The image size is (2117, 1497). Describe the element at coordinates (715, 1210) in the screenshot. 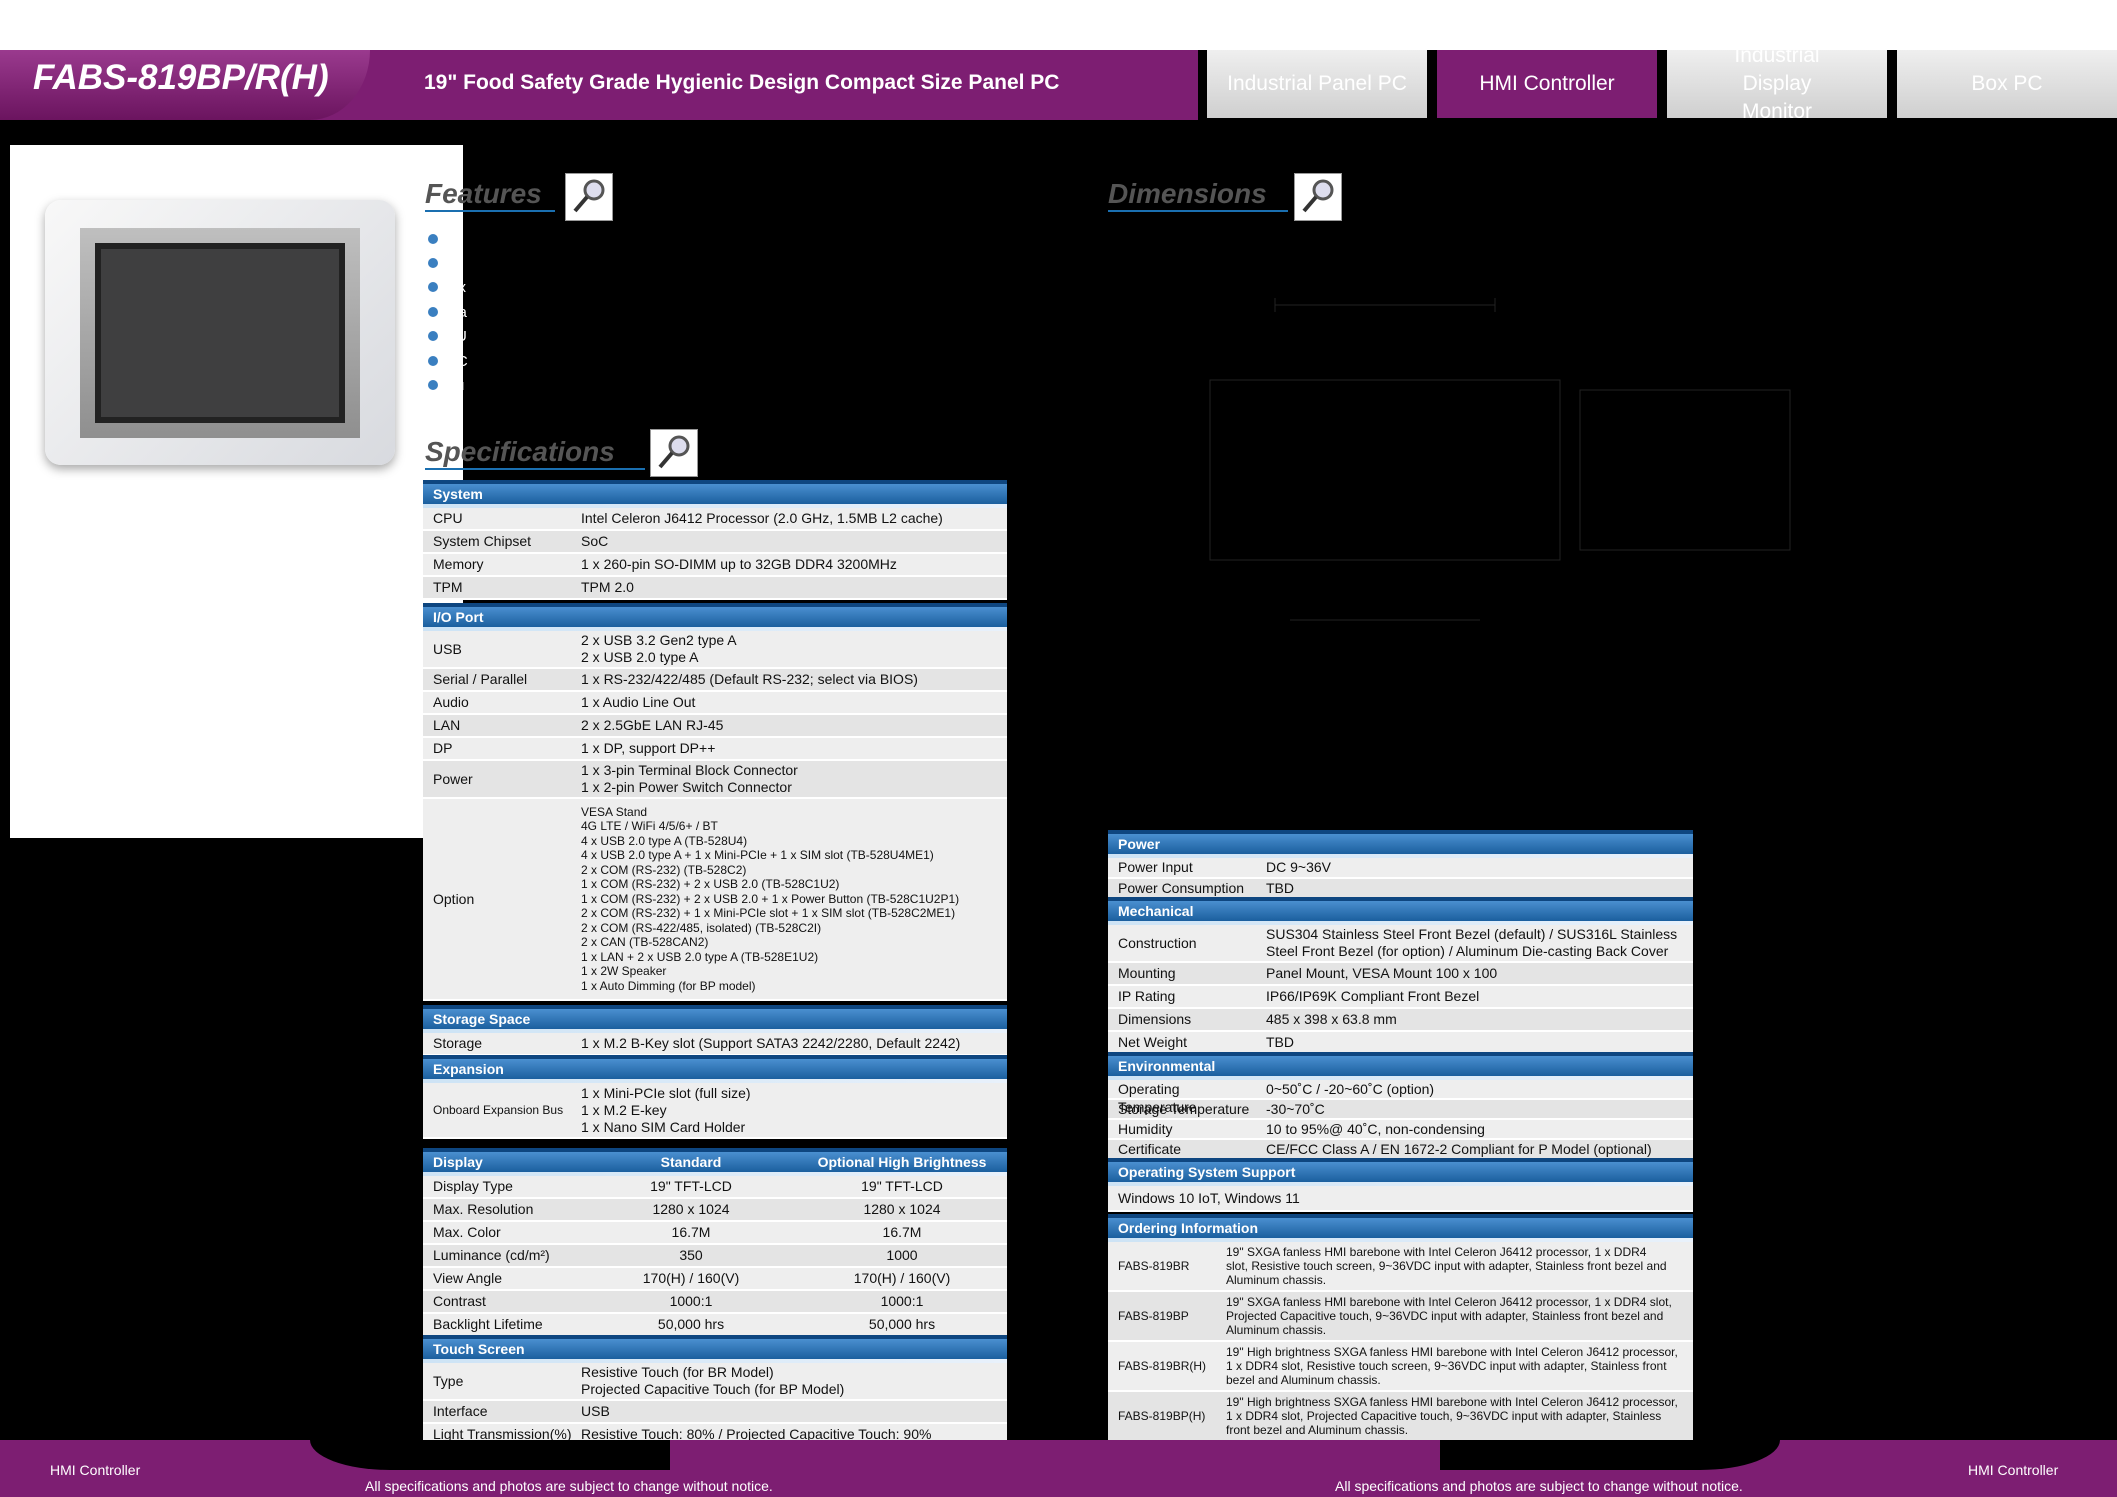

I see `spec-row: Max. Resolution 1280 x 1024 1280 x 1024` at that location.